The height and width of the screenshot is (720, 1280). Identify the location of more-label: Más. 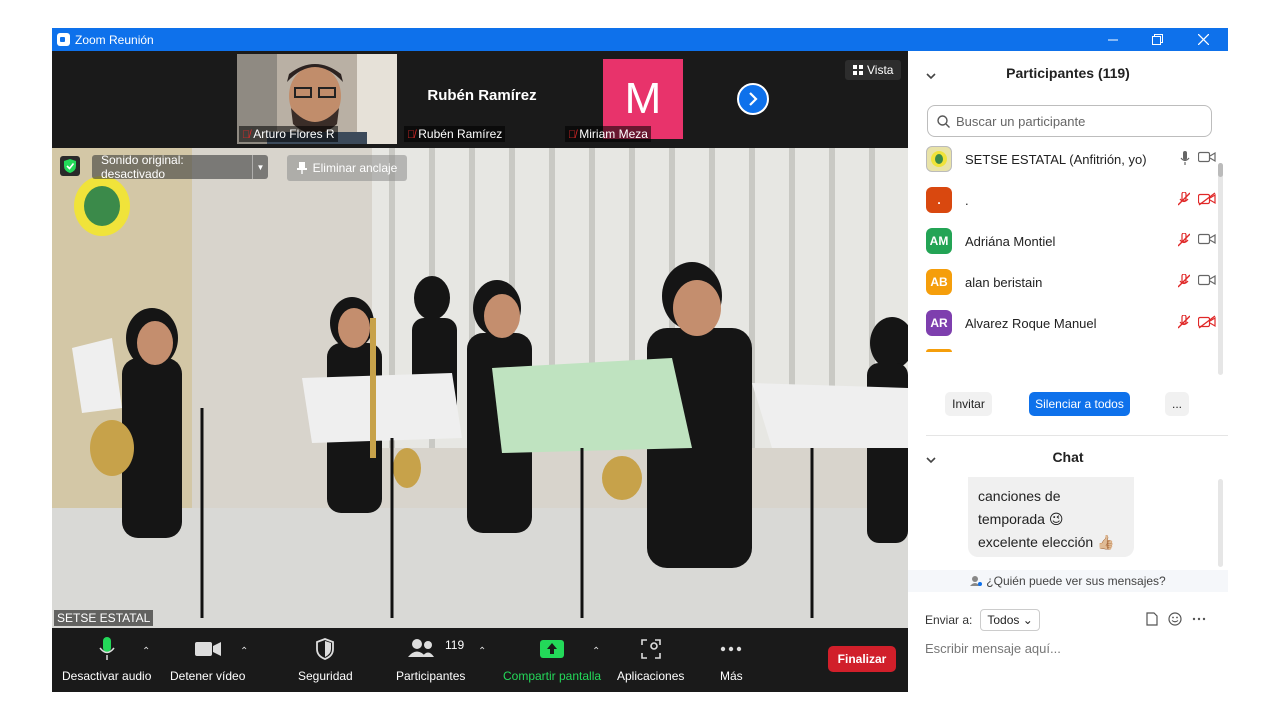
(731, 676).